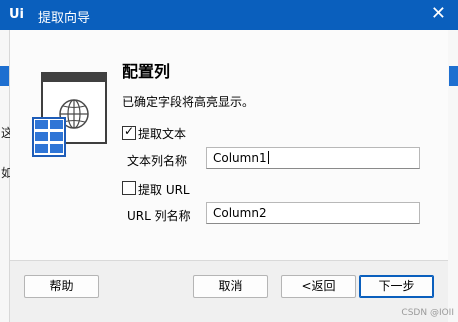 This screenshot has height=322, width=458. What do you see at coordinates (318, 286) in the screenshot?
I see `back-button: <返回` at bounding box center [318, 286].